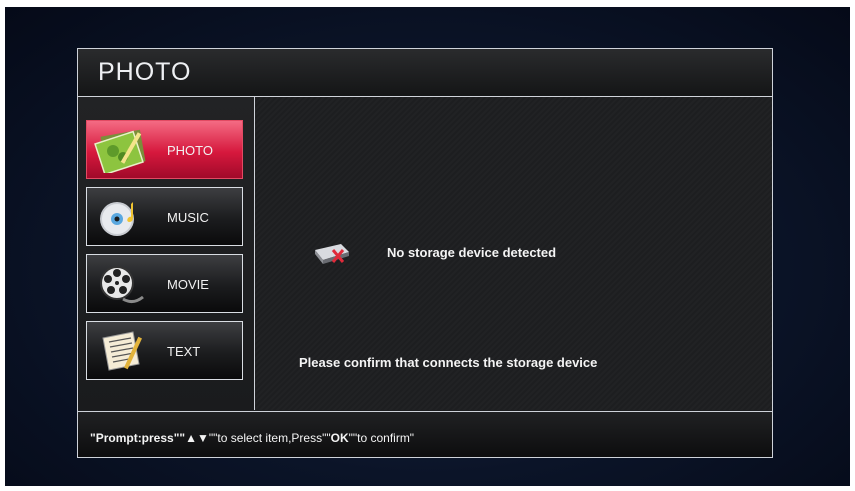 The image size is (855, 491). I want to click on ok-key-label: OK, so click(339, 438).